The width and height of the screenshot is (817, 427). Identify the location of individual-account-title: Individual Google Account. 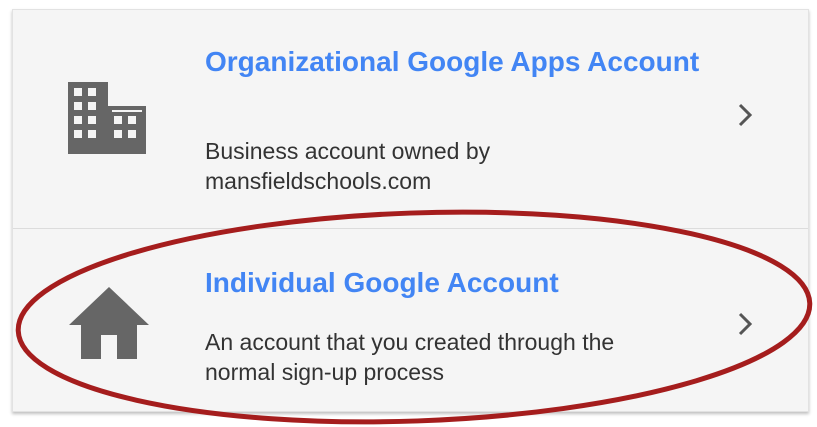
(382, 282).